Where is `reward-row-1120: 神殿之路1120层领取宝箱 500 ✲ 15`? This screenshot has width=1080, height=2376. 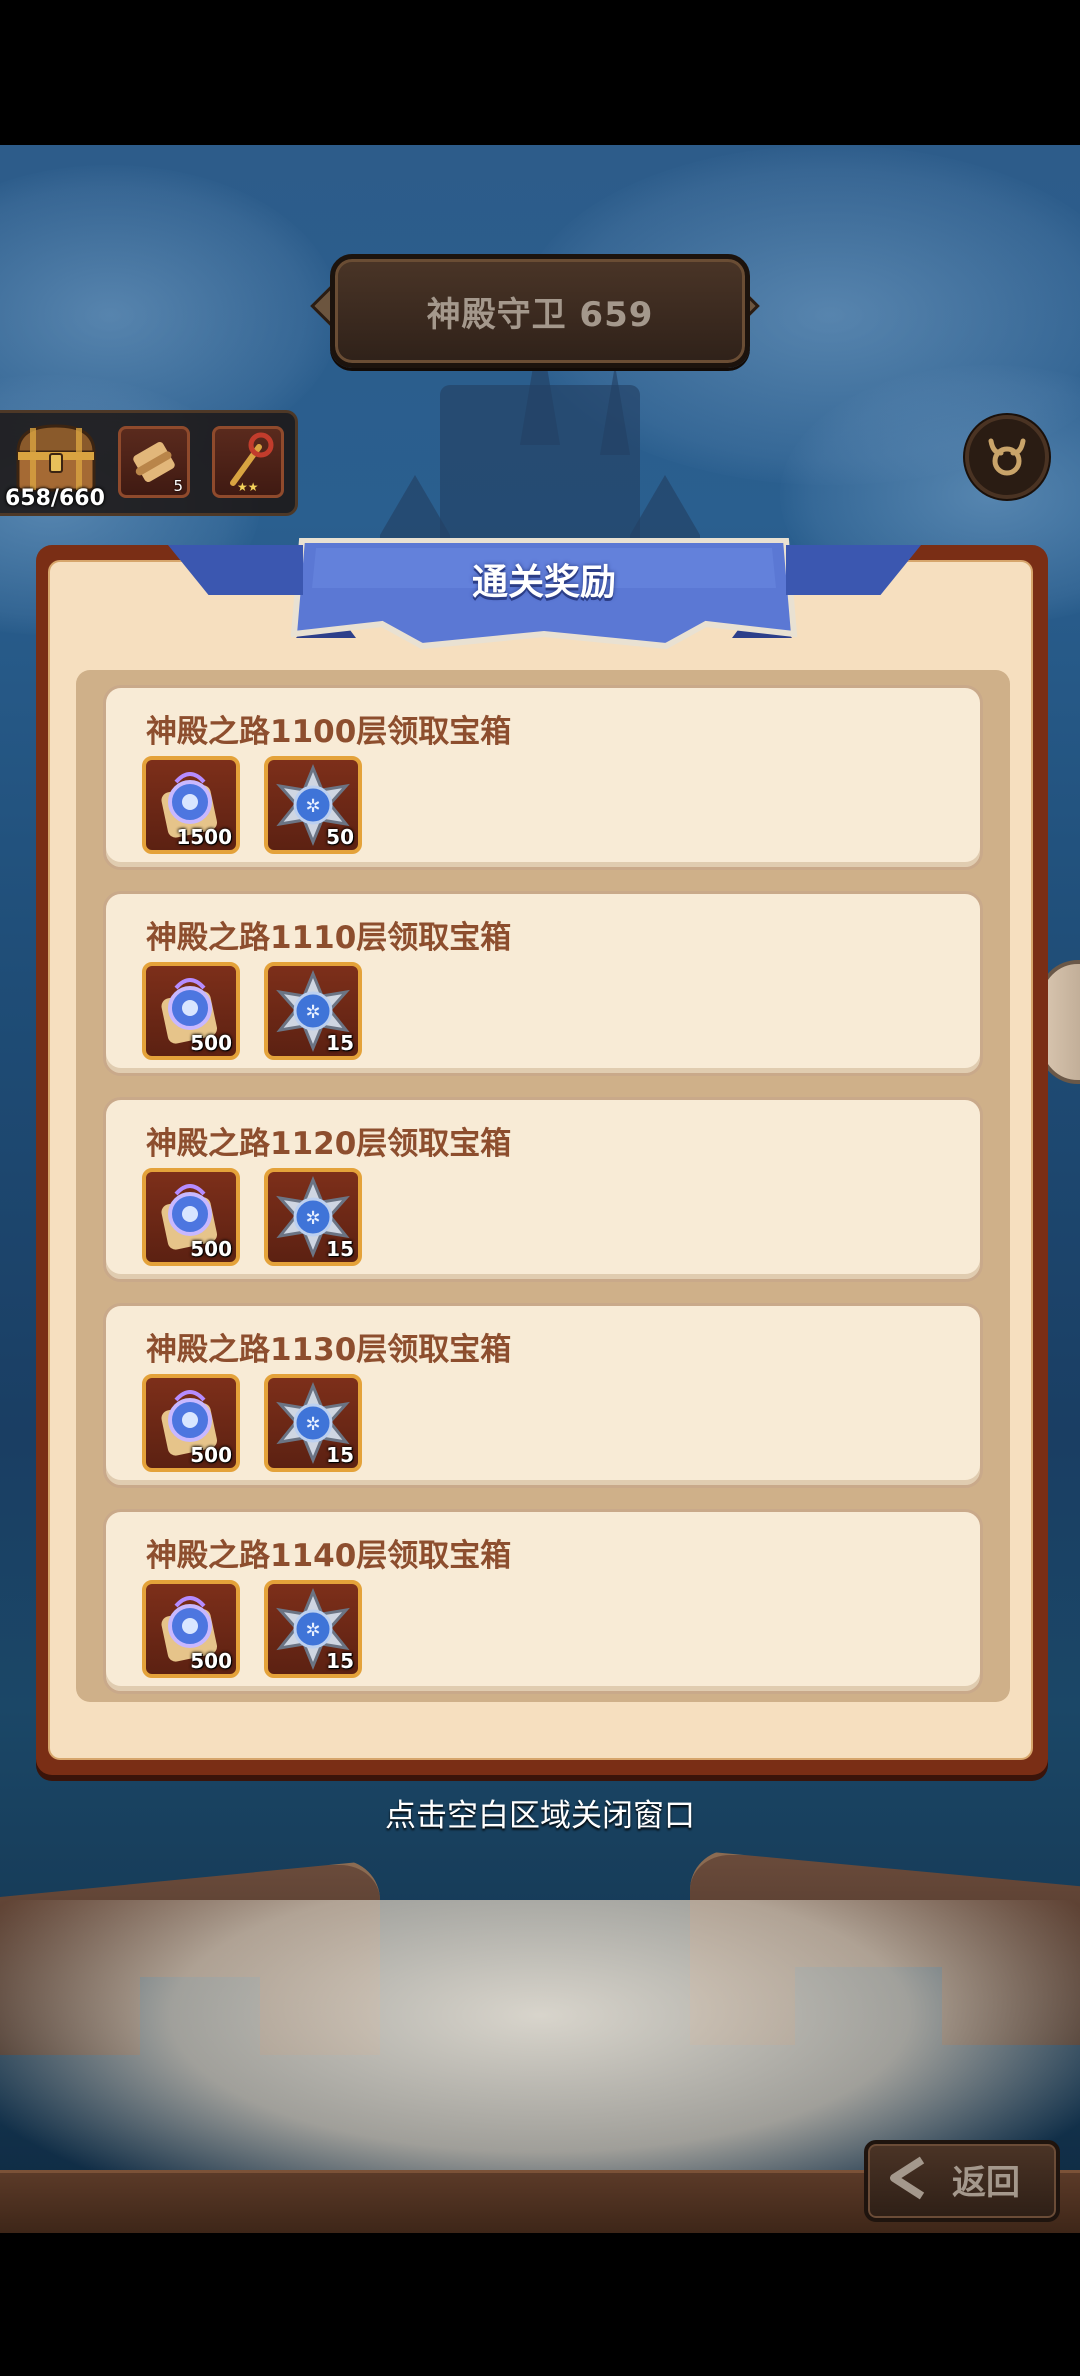
reward-row-1120: 神殿之路1120层领取宝箱 500 ✲ 15 is located at coordinates (543, 1189).